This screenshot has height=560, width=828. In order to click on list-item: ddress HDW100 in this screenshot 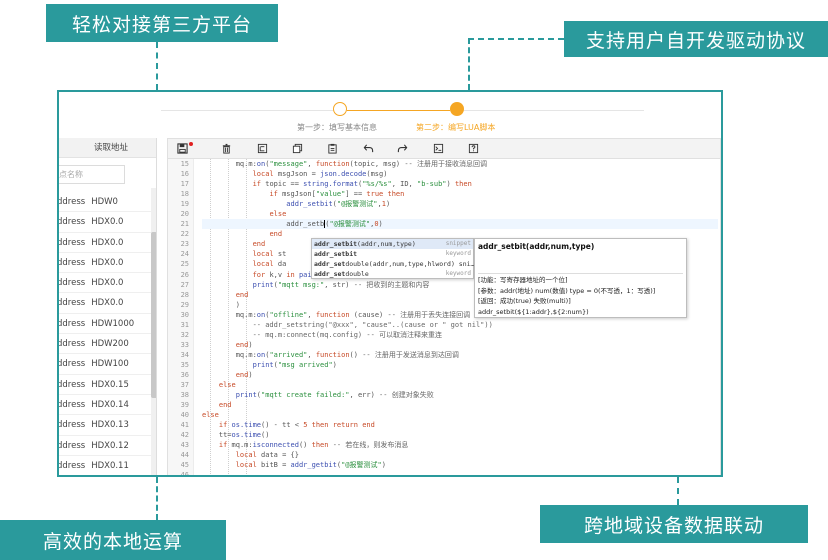, I will do `click(105, 364)`.